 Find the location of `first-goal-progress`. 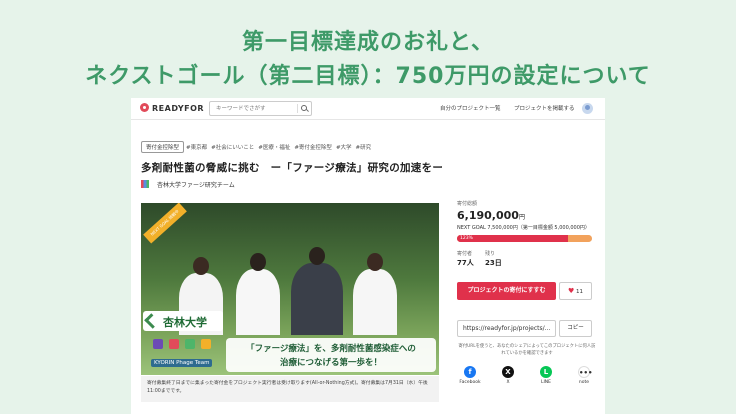

first-goal-progress is located at coordinates (513, 238).